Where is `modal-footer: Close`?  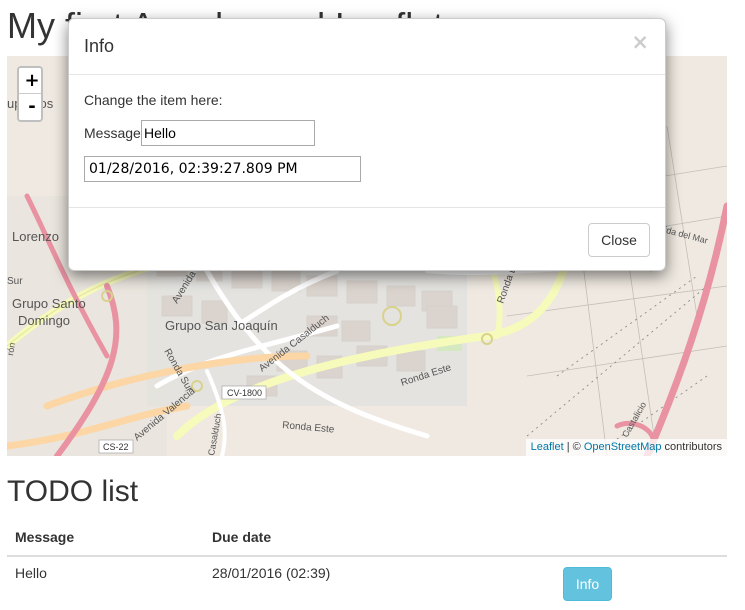 modal-footer: Close is located at coordinates (367, 239).